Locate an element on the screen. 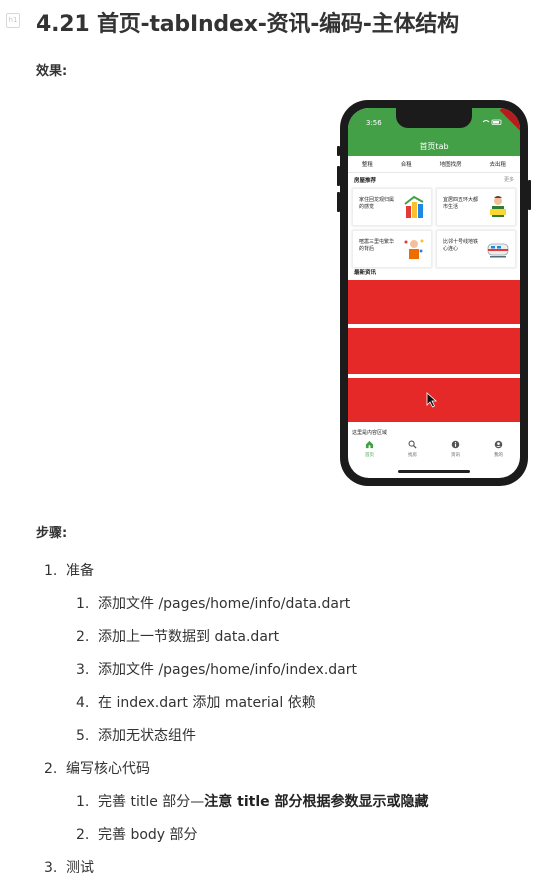 The width and height of the screenshot is (558, 888). tab-rent-out: 去出租 is located at coordinates (498, 164).